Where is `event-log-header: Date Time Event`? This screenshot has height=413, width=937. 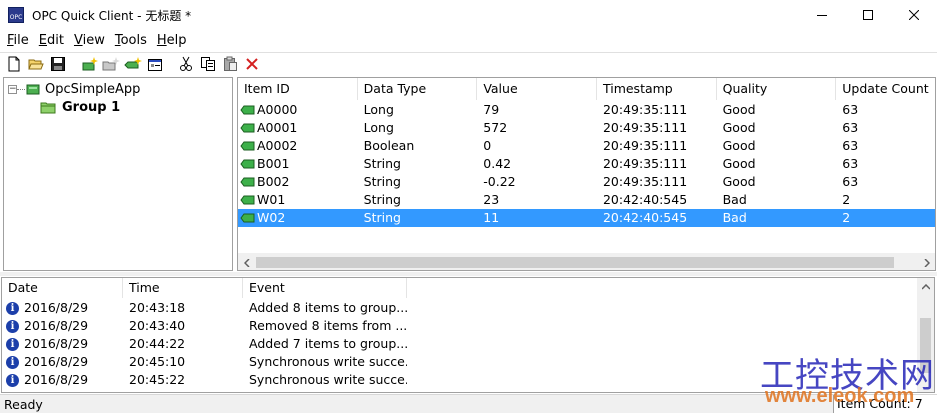 event-log-header: Date Time Event is located at coordinates (468, 288).